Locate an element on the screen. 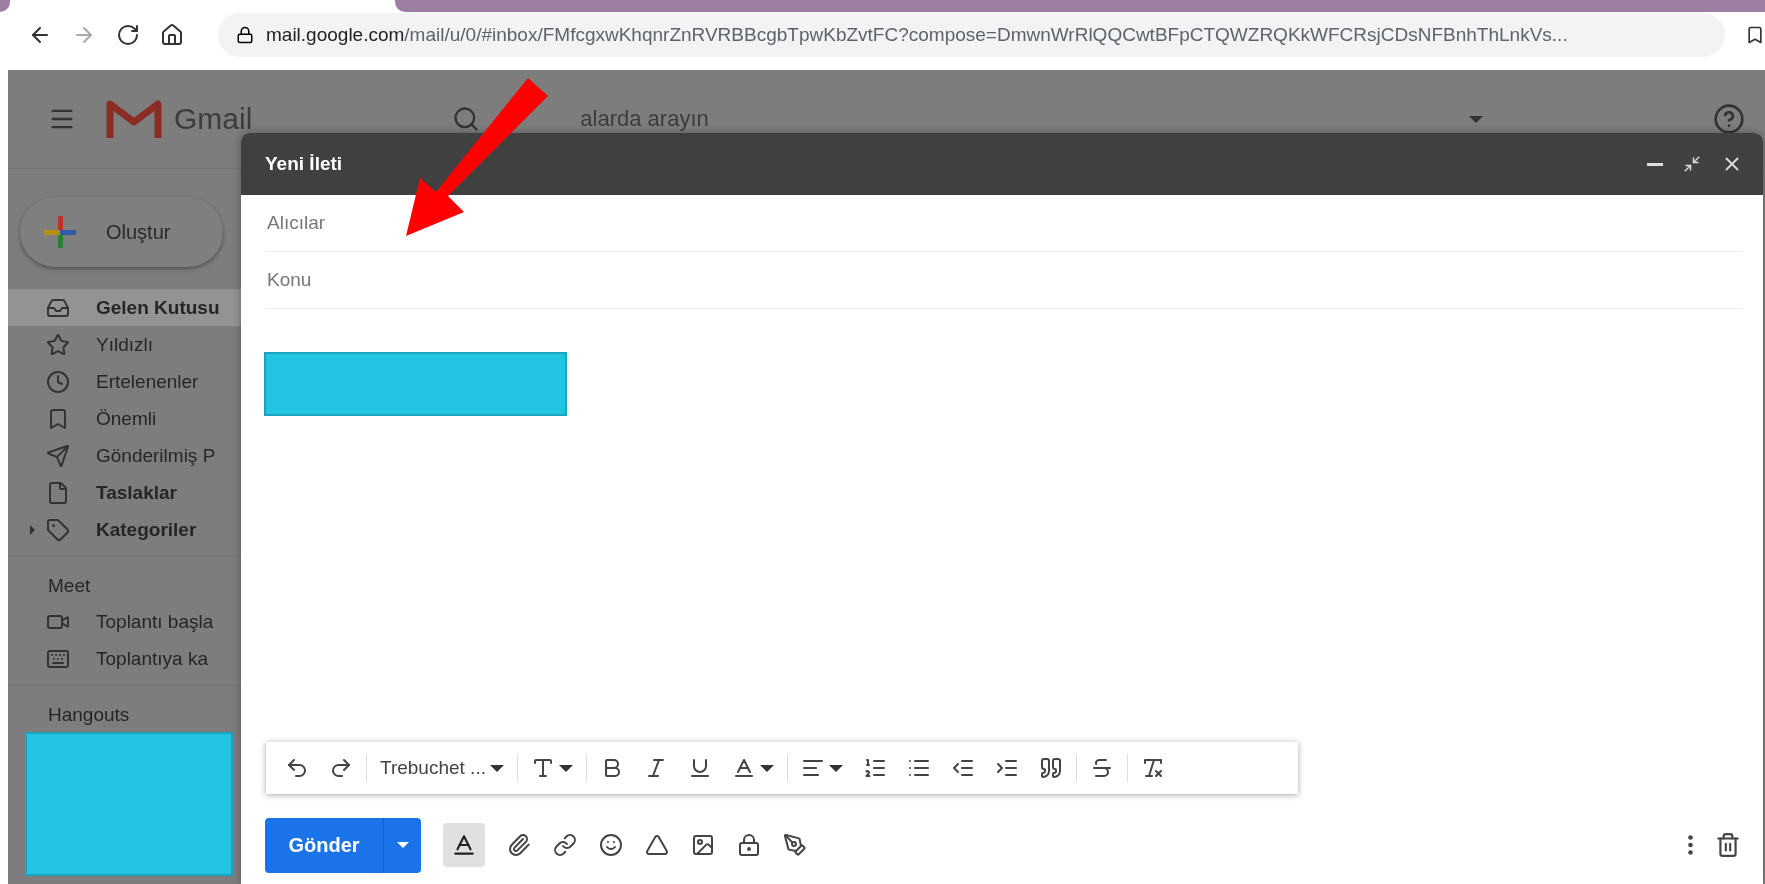 The width and height of the screenshot is (1765, 884). url-host: mail.google.com is located at coordinates (335, 34).